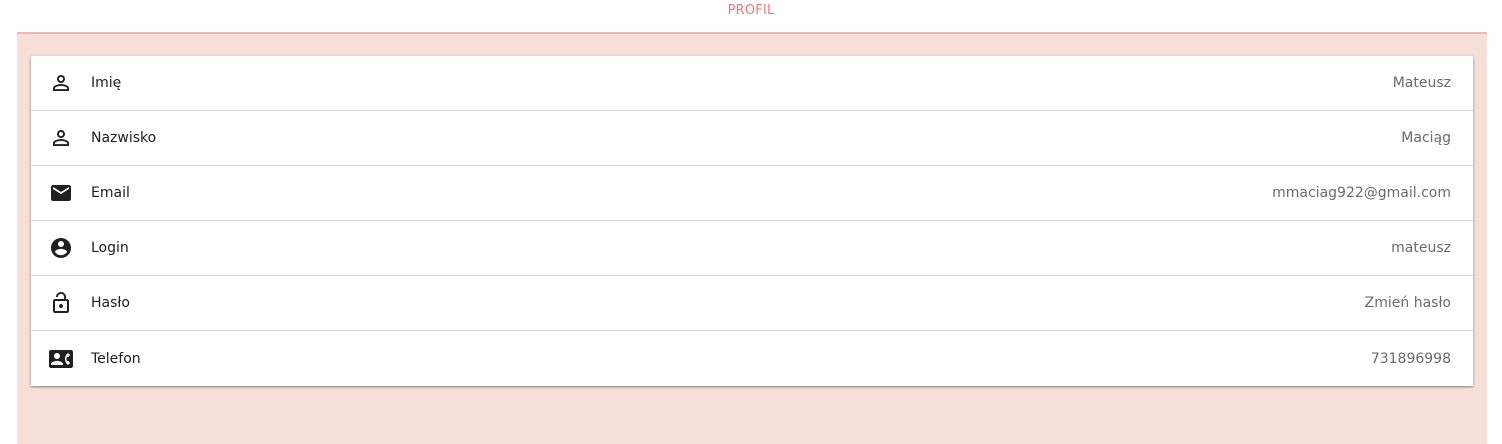 The image size is (1502, 444). What do you see at coordinates (1408, 303) in the screenshot?
I see `change-password-link: Zmień hasło` at bounding box center [1408, 303].